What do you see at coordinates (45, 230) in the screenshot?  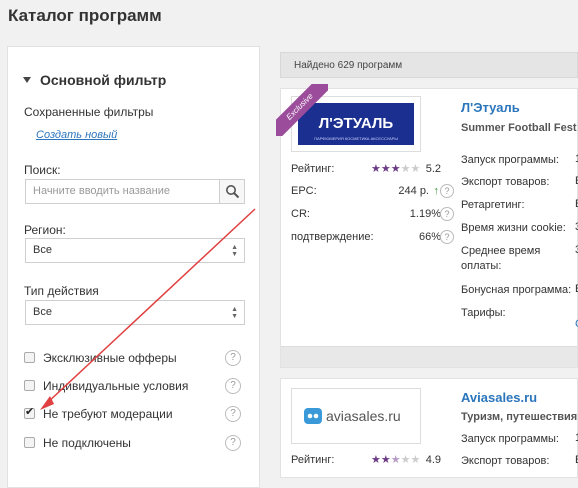 I see `region-label: Регион:` at bounding box center [45, 230].